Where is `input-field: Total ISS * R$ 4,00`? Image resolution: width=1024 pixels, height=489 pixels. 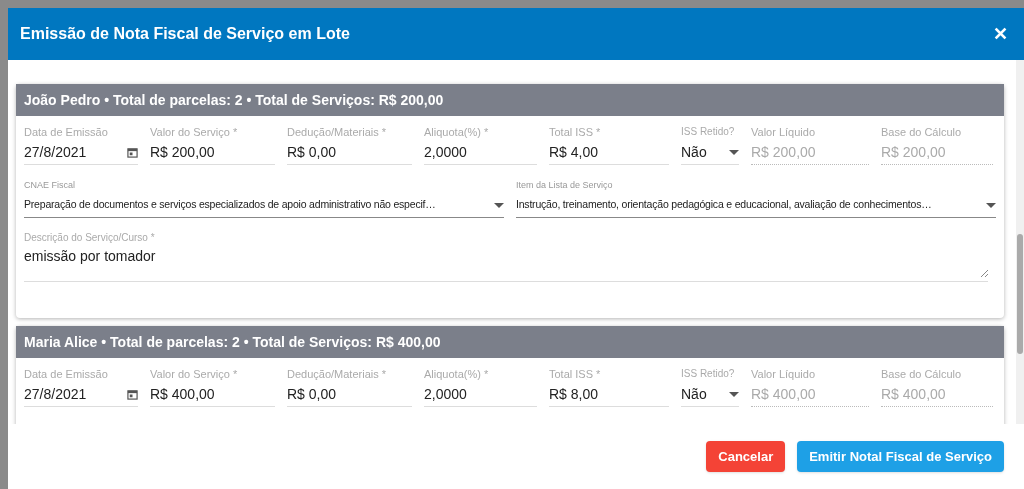 input-field: Total ISS * R$ 4,00 is located at coordinates (609, 144).